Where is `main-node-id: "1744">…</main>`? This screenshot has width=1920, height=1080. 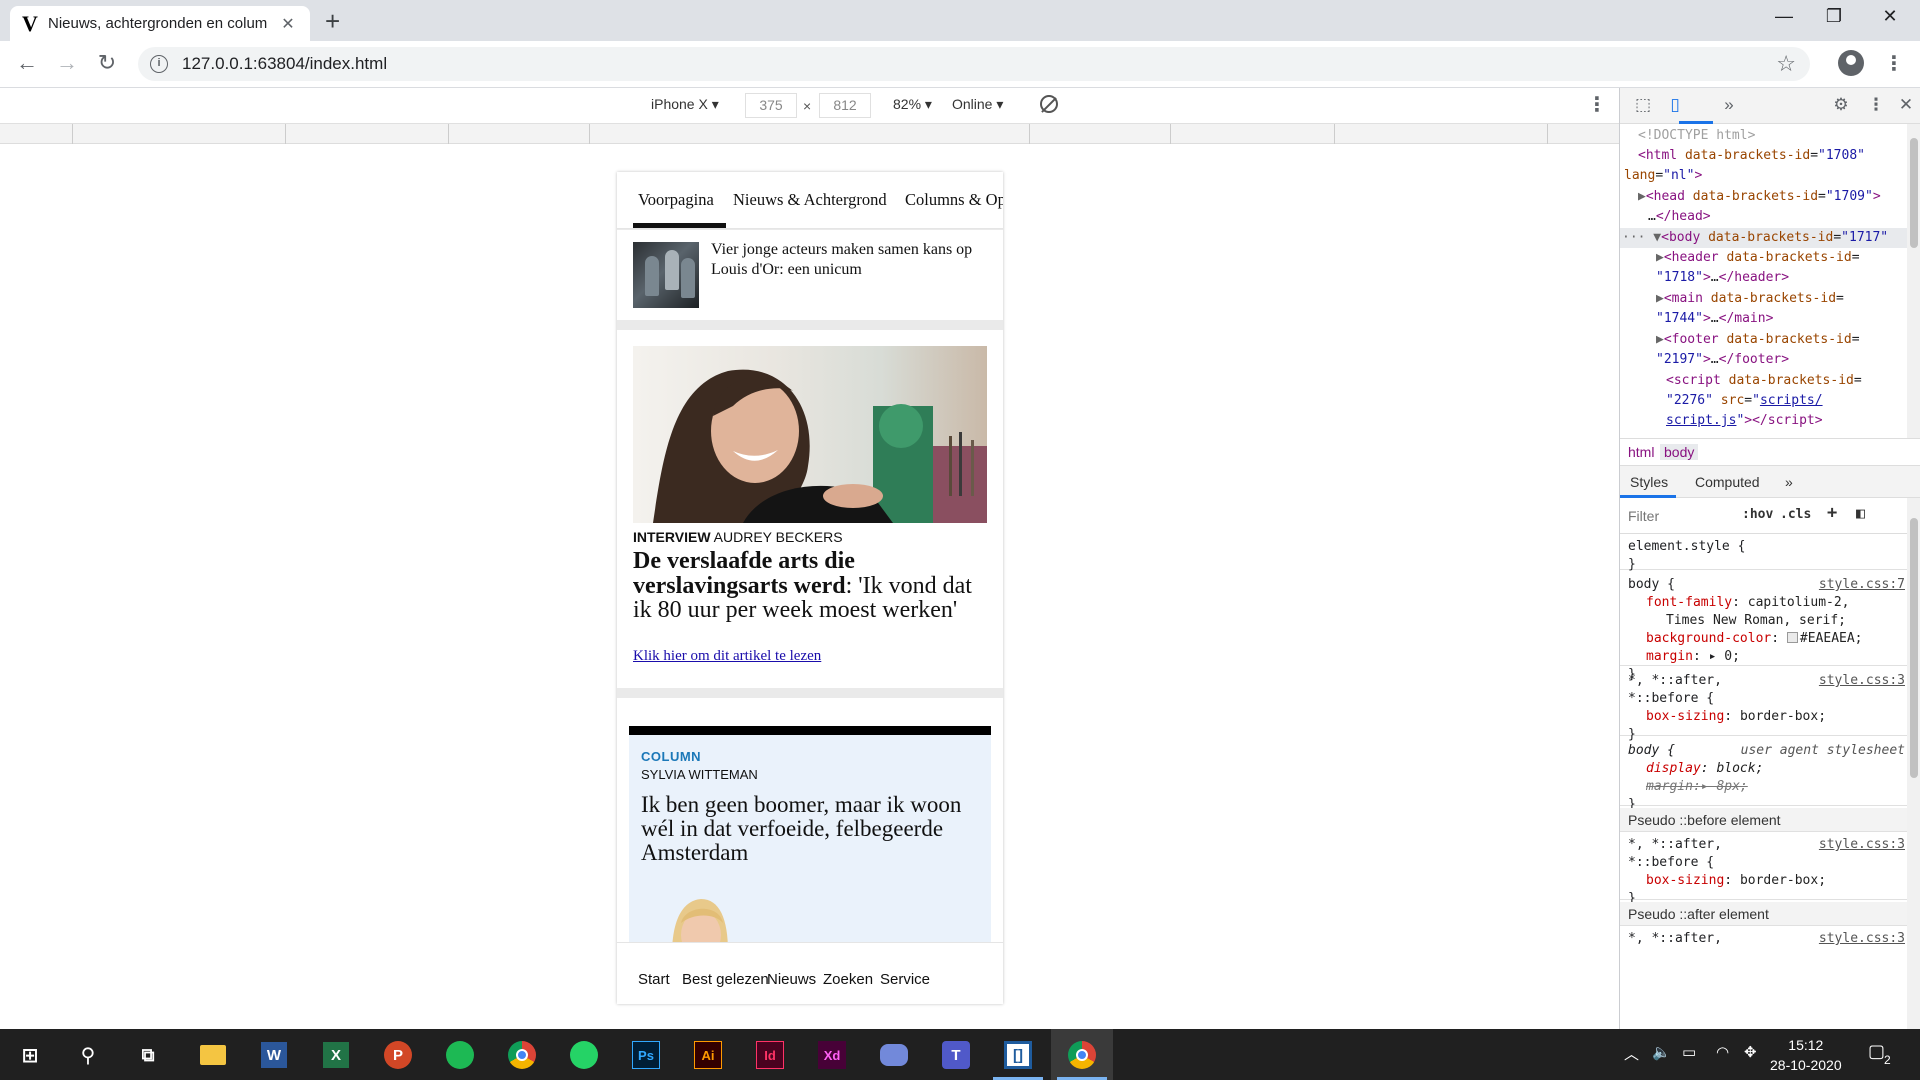 main-node-id: "1744">…</main> is located at coordinates (1714, 319).